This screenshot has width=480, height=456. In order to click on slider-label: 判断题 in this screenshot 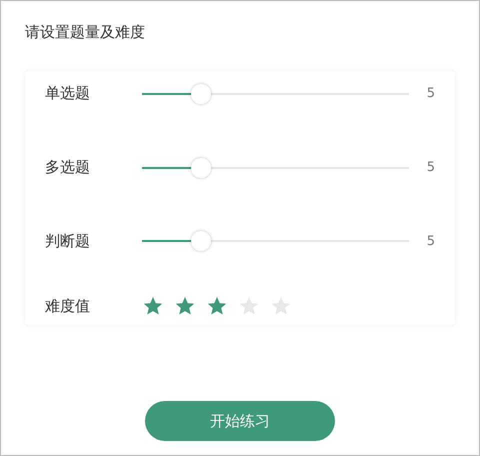, I will do `click(68, 241)`.